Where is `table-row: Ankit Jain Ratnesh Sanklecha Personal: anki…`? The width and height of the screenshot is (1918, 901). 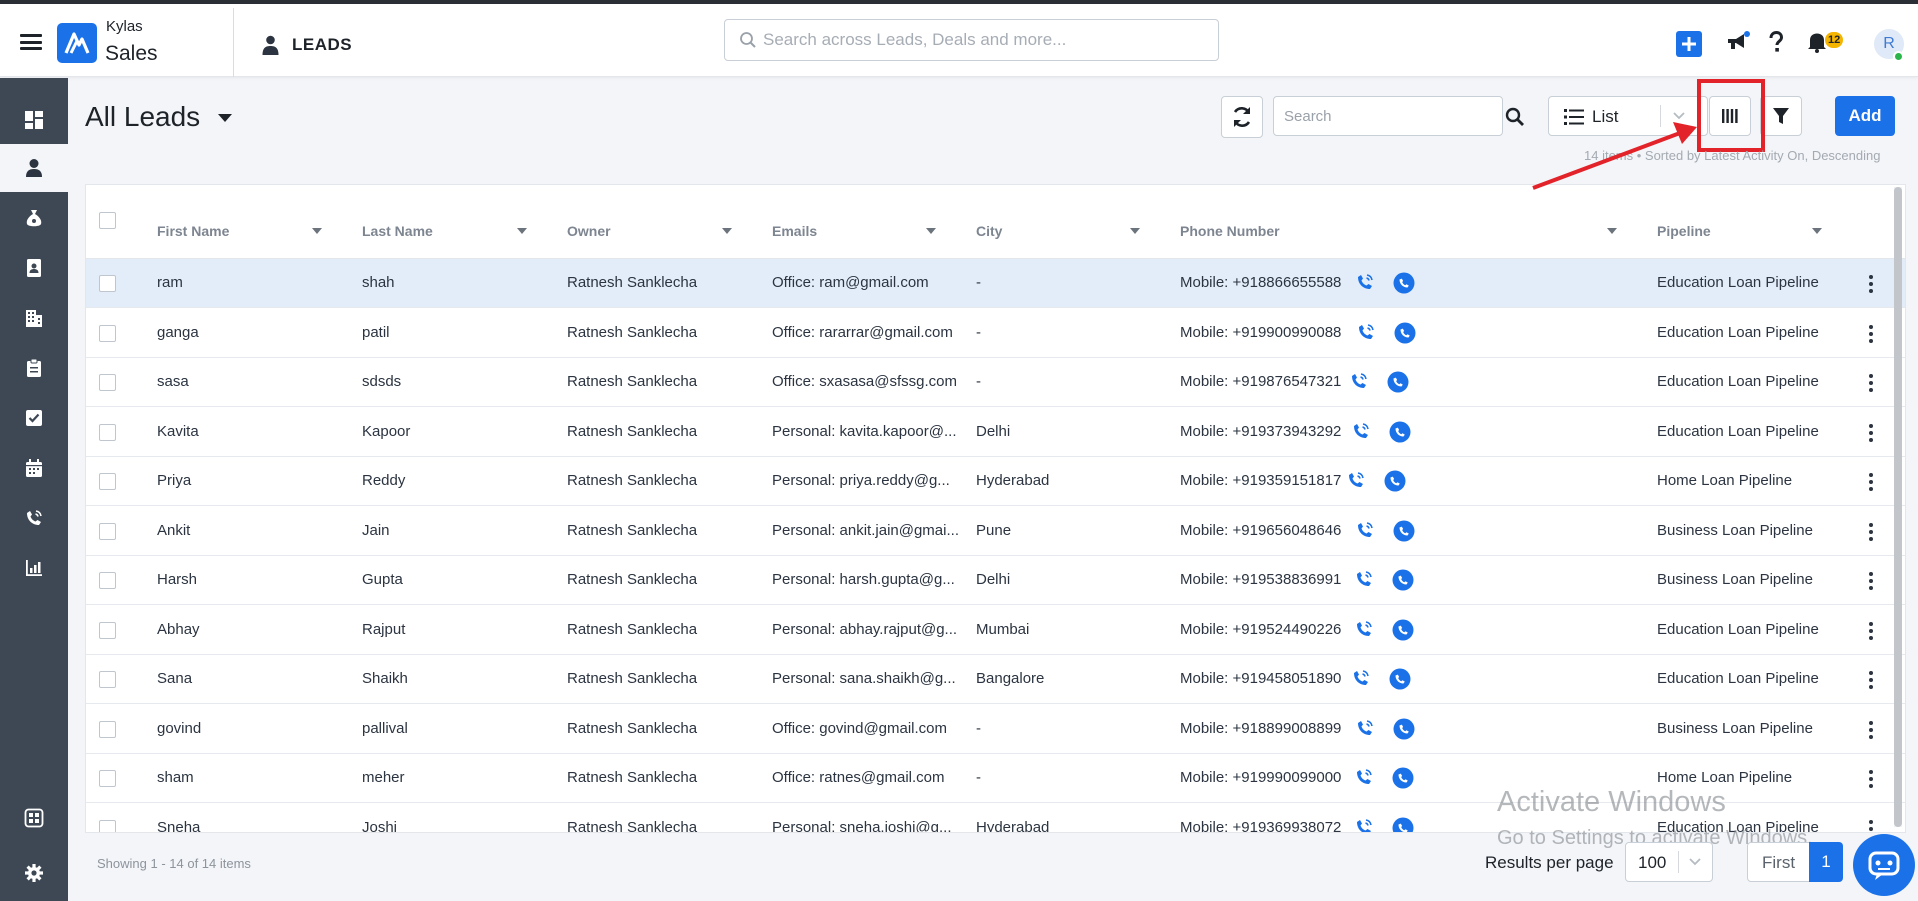 table-row: Ankit Jain Ratnesh Sanklecha Personal: anki… is located at coordinates (995, 531).